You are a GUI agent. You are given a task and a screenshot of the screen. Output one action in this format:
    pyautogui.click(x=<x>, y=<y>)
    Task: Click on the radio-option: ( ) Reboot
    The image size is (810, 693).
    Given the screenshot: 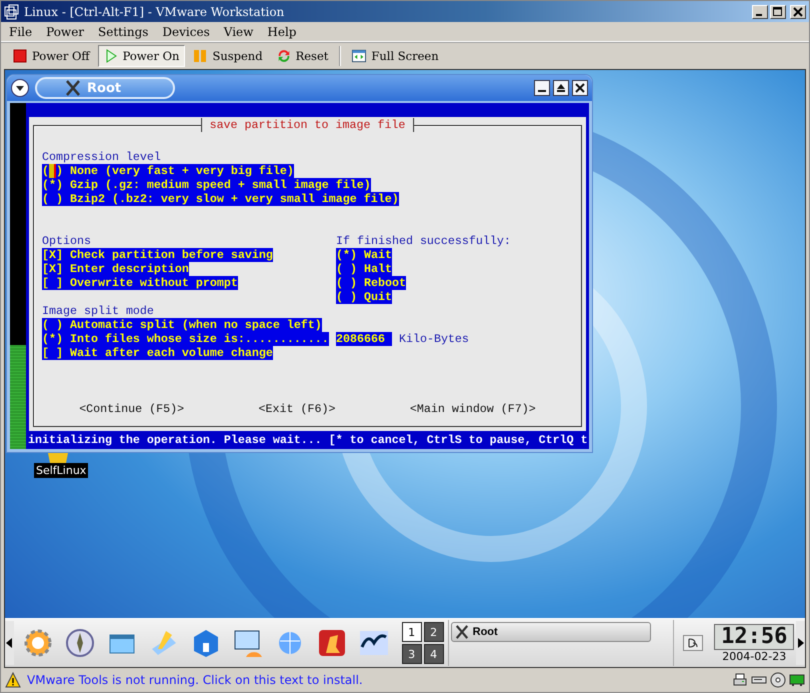 What is the action you would take?
    pyautogui.click(x=371, y=283)
    